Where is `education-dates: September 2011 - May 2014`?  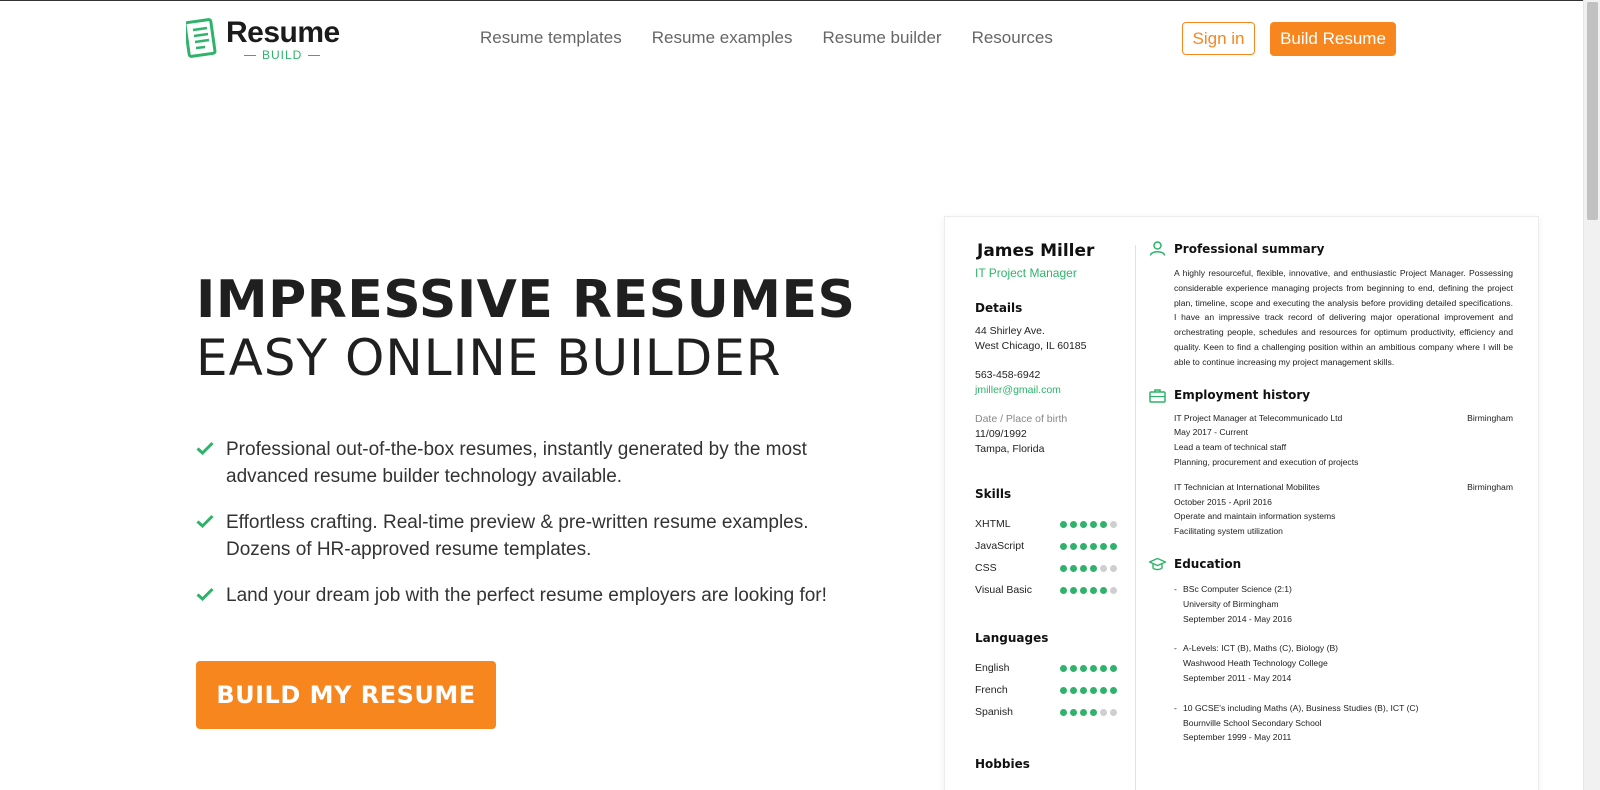 education-dates: September 2011 - May 2014 is located at coordinates (1237, 677).